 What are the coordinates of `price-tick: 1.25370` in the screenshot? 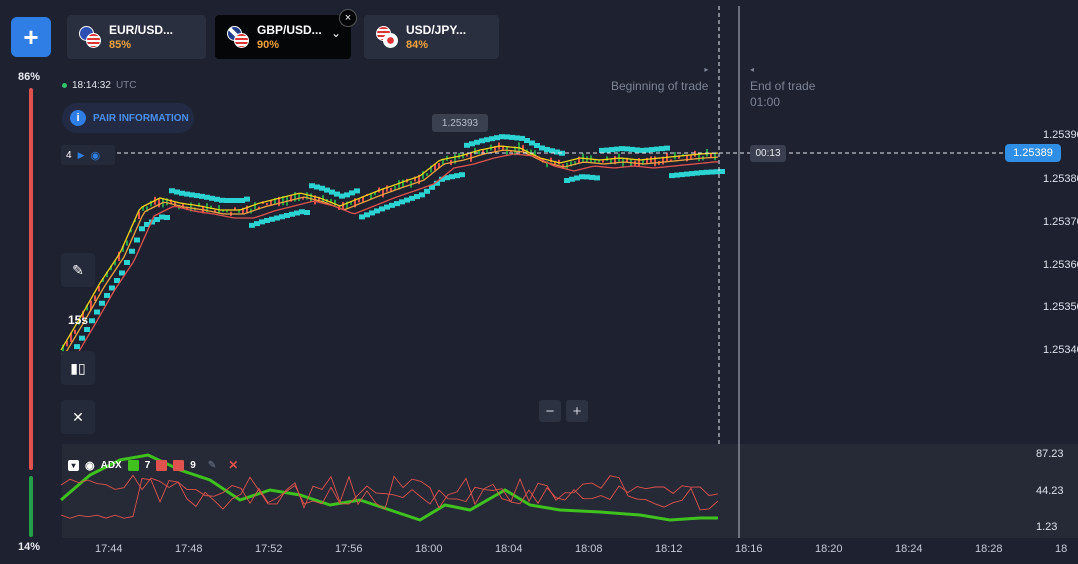 It's located at (1060, 222).